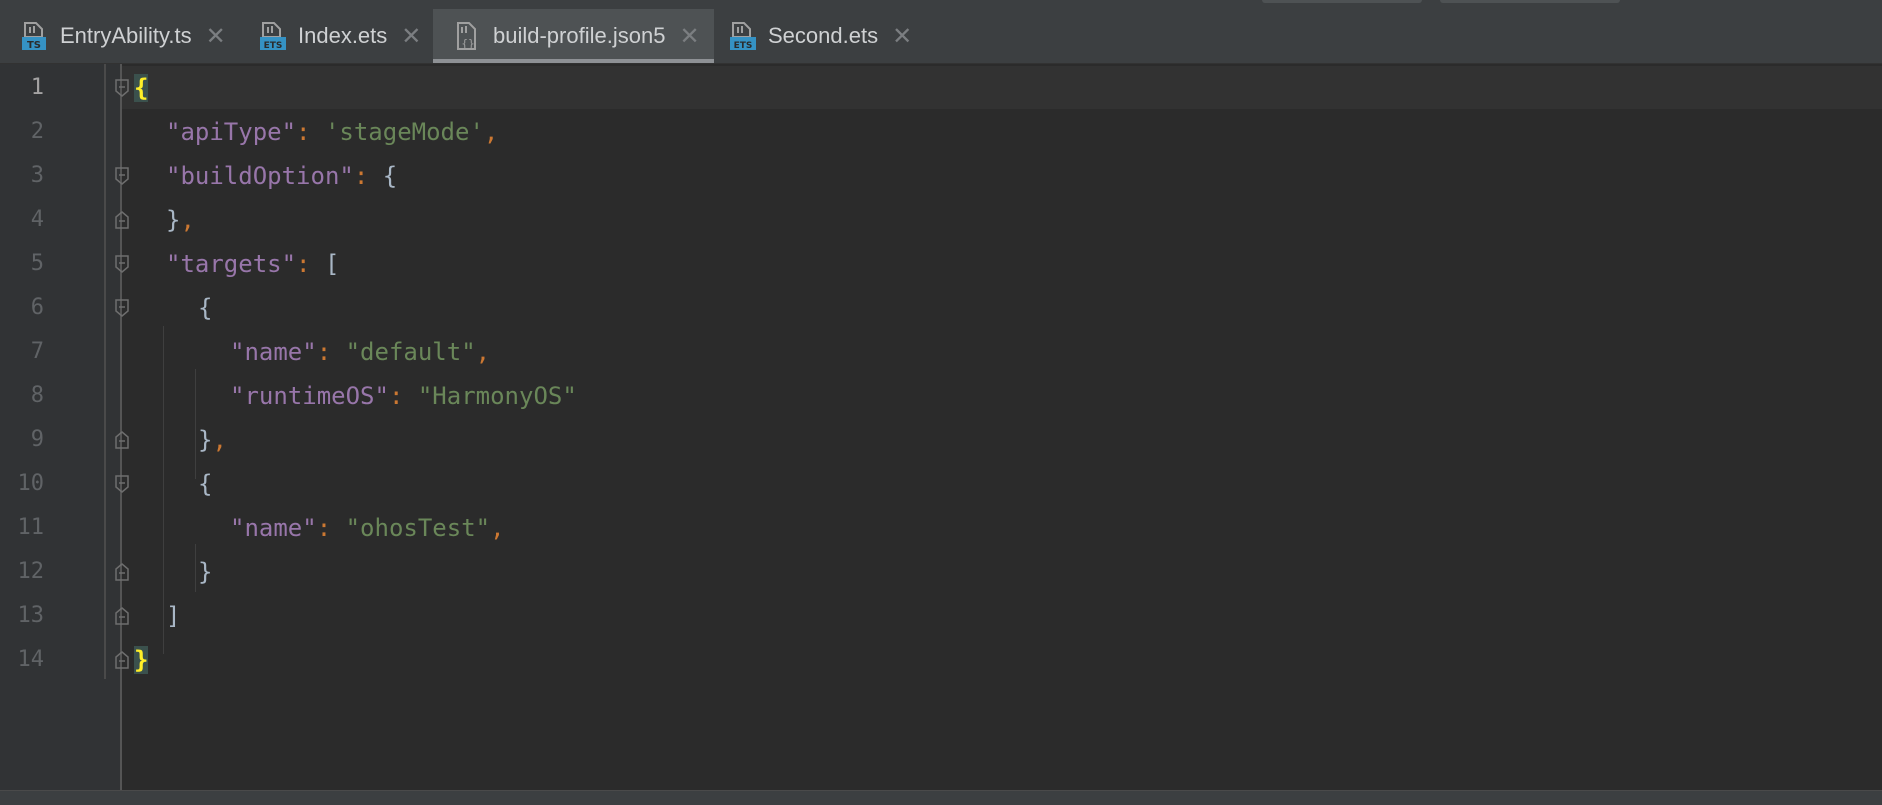  Describe the element at coordinates (941, 572) in the screenshot. I see `code-line: 12 }` at that location.